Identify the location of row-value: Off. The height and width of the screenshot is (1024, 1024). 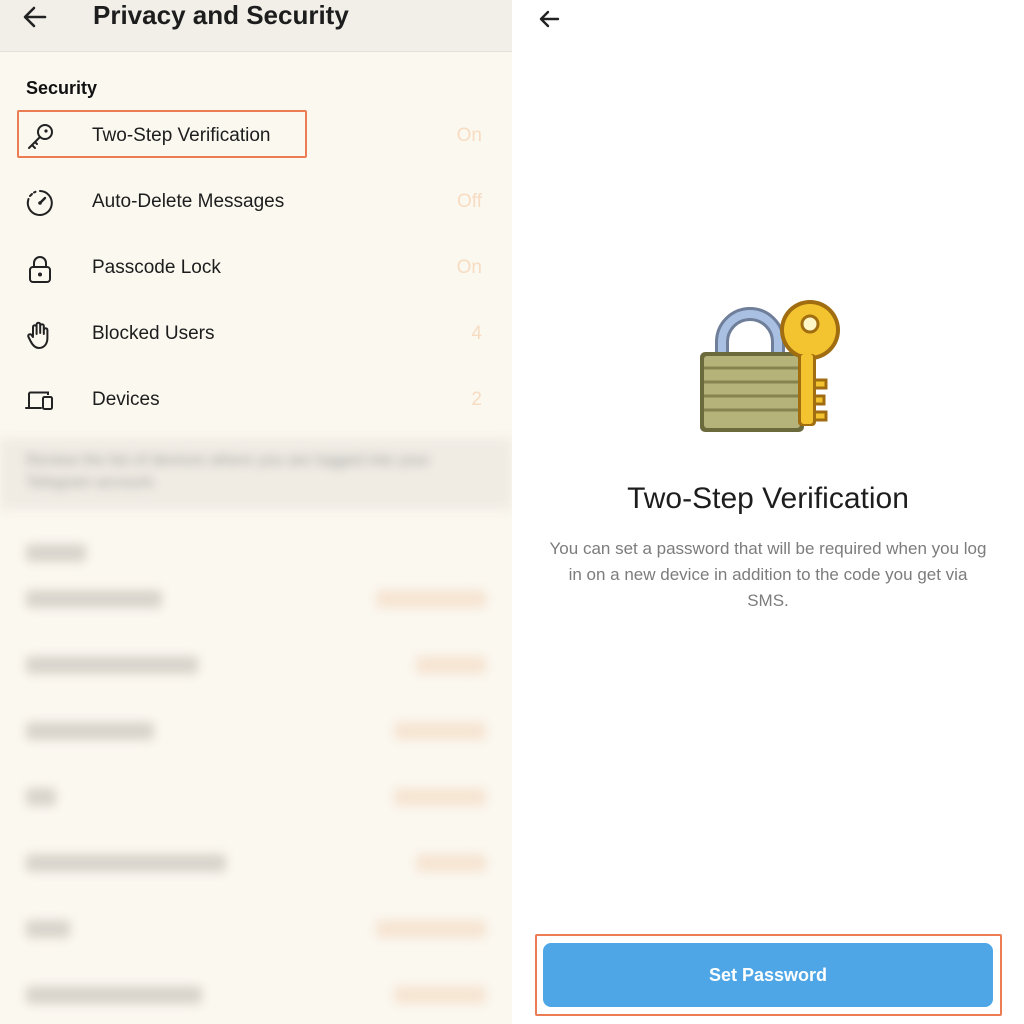
(469, 201).